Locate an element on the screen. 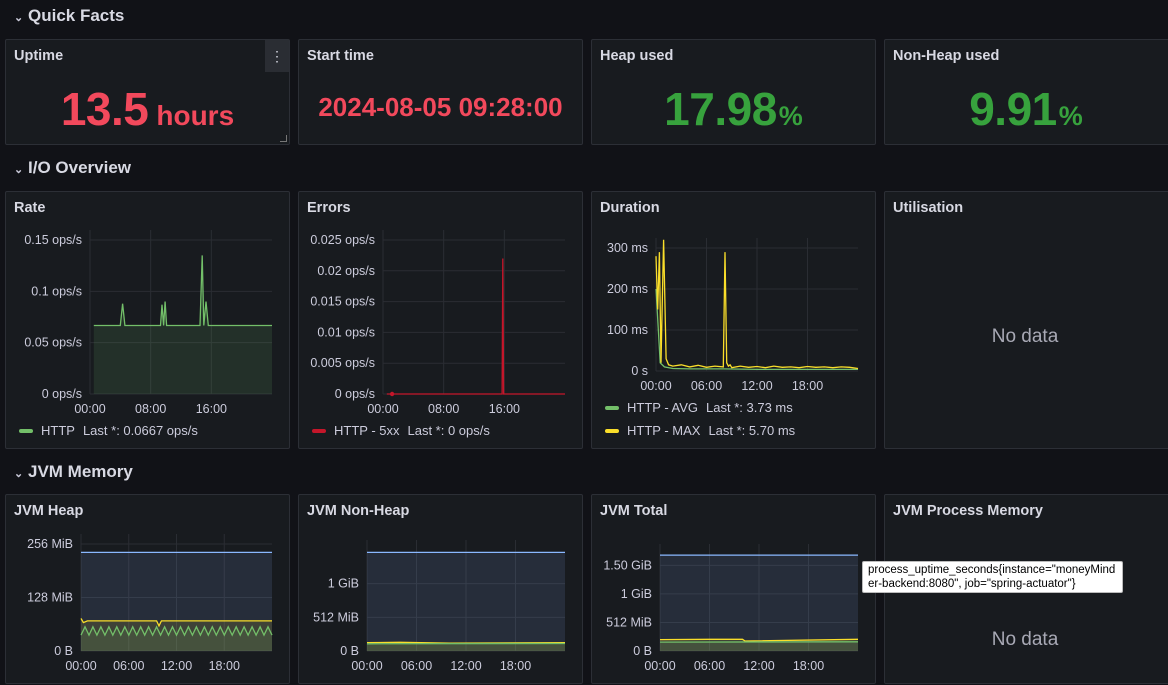  panel-title: Start time is located at coordinates (340, 56).